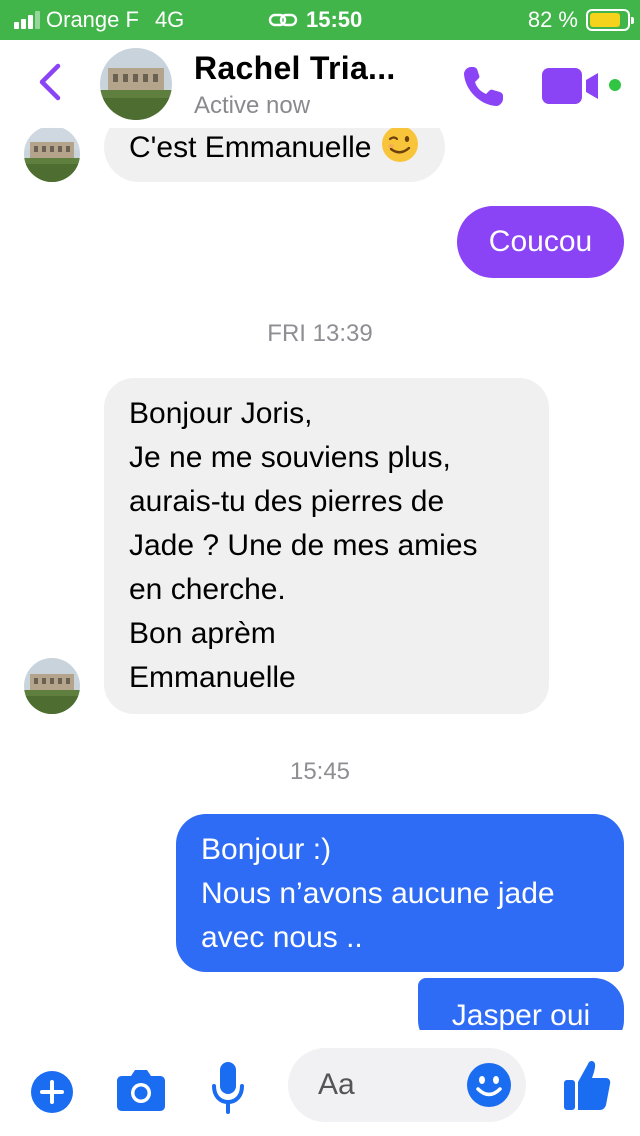 The height and width of the screenshot is (1136, 640). Describe the element at coordinates (202, 633) in the screenshot. I see `message-line: Bon aprèm` at that location.